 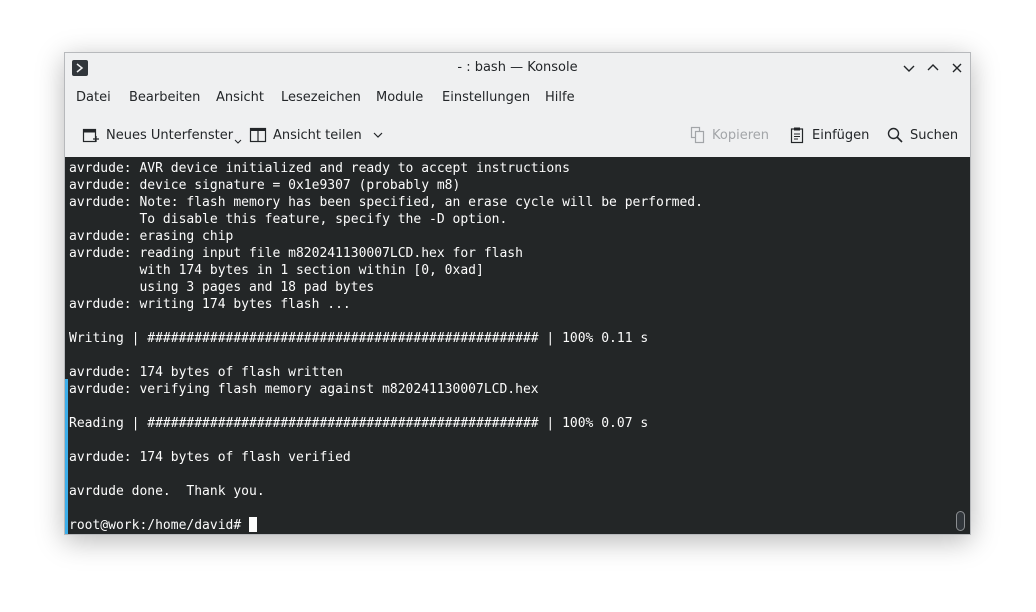 I want to click on terminal-line: using 3 pages and 18 pad bytes, so click(x=222, y=287).